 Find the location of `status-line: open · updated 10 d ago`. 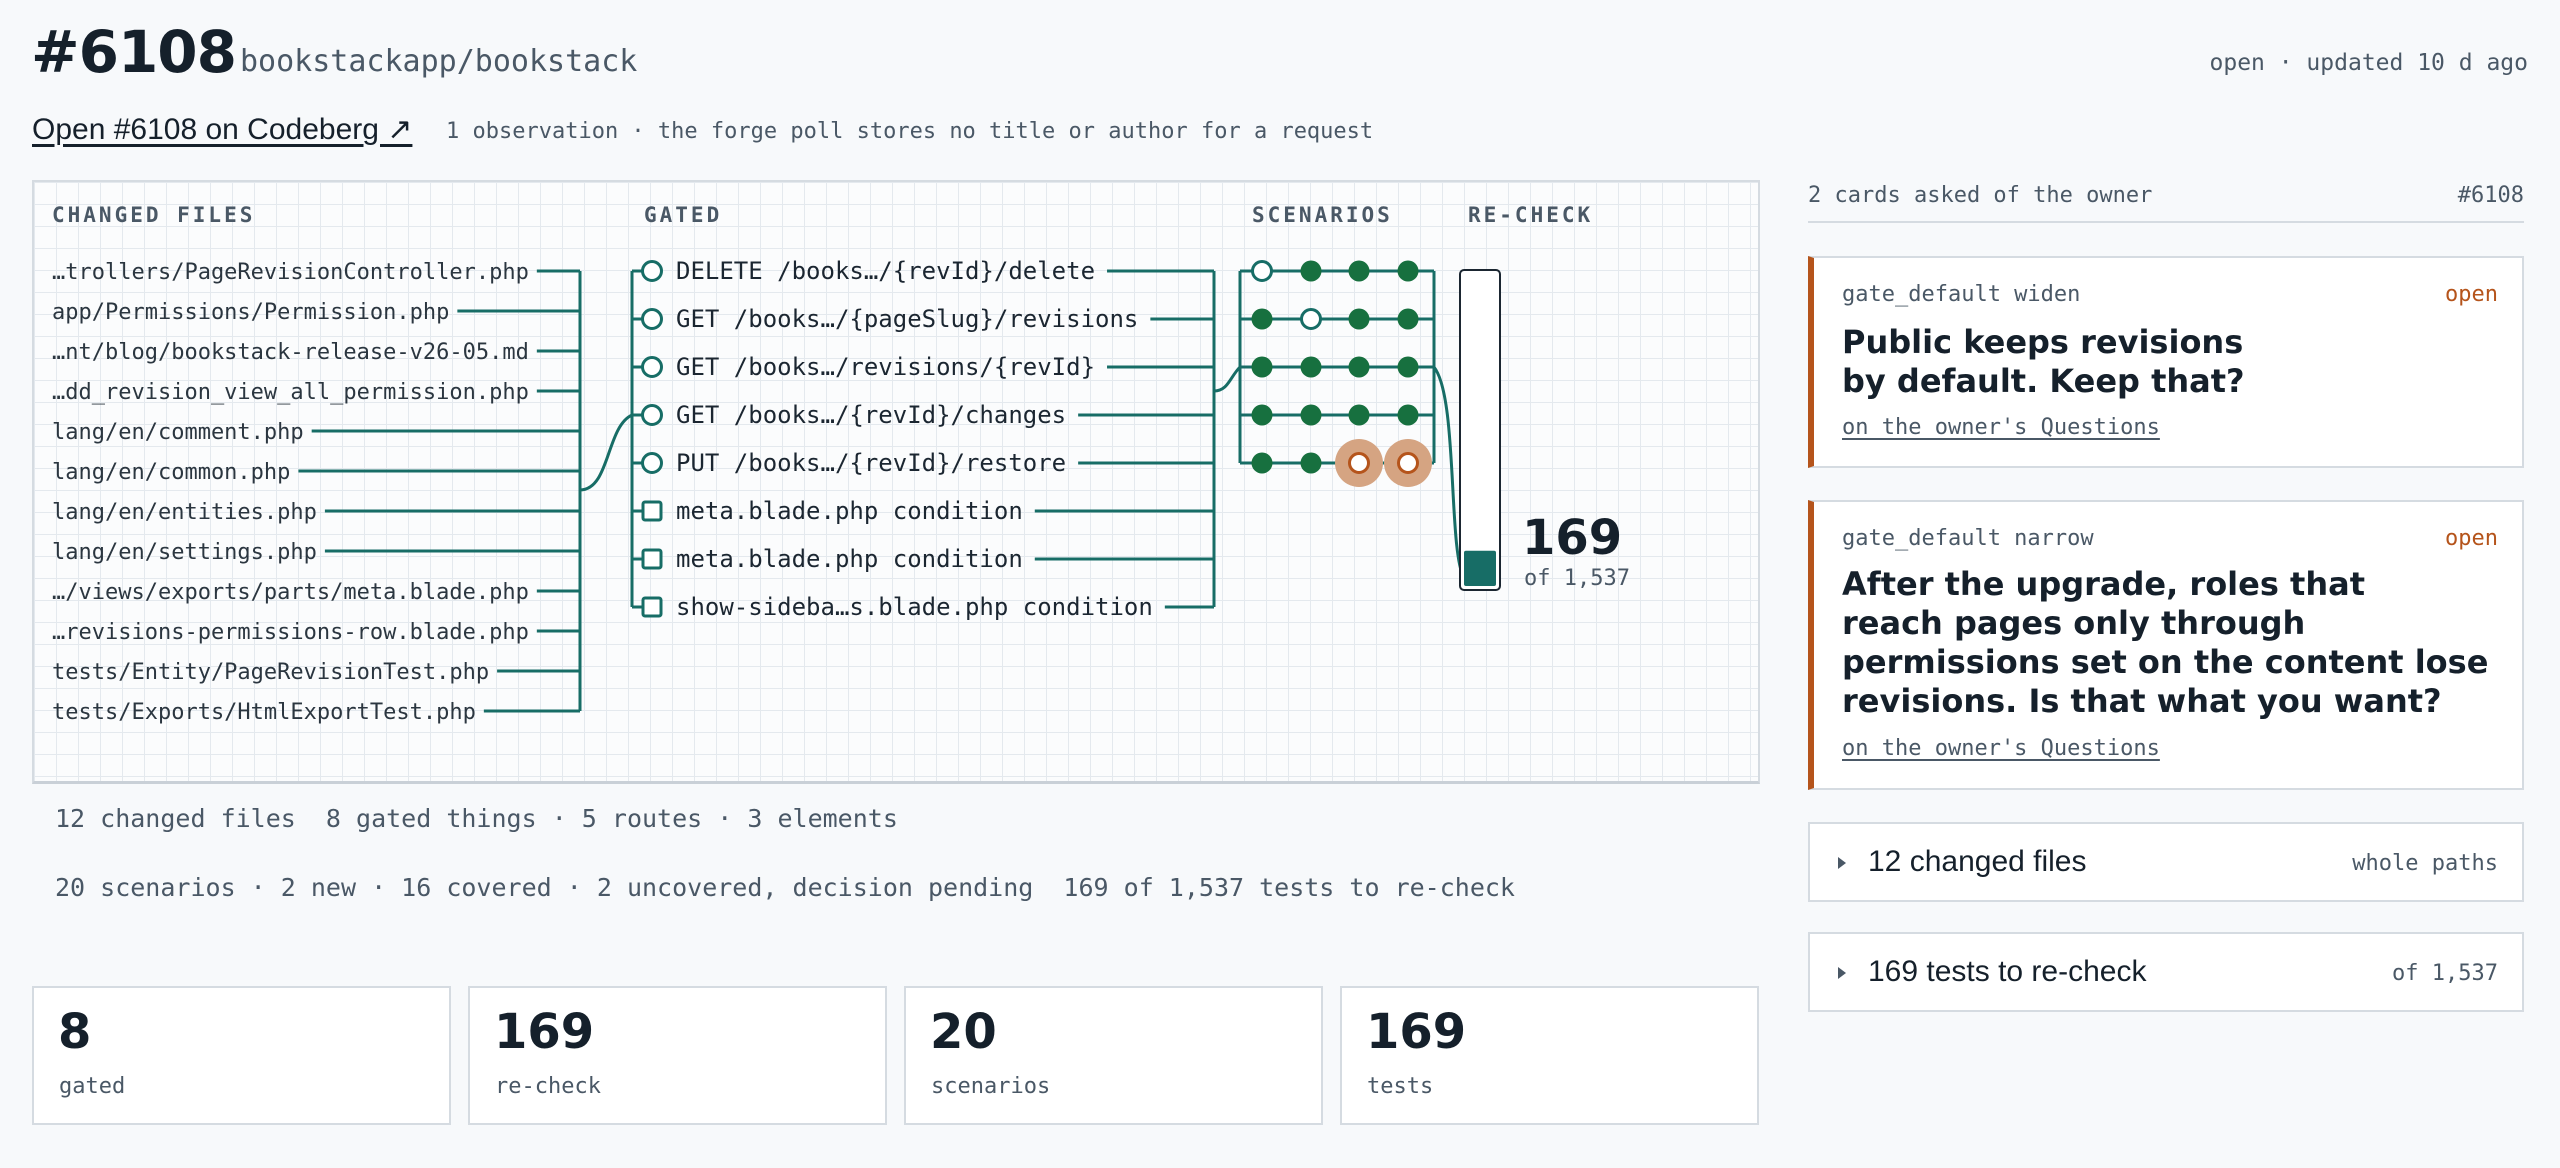

status-line: open · updated 10 d ago is located at coordinates (2369, 63).